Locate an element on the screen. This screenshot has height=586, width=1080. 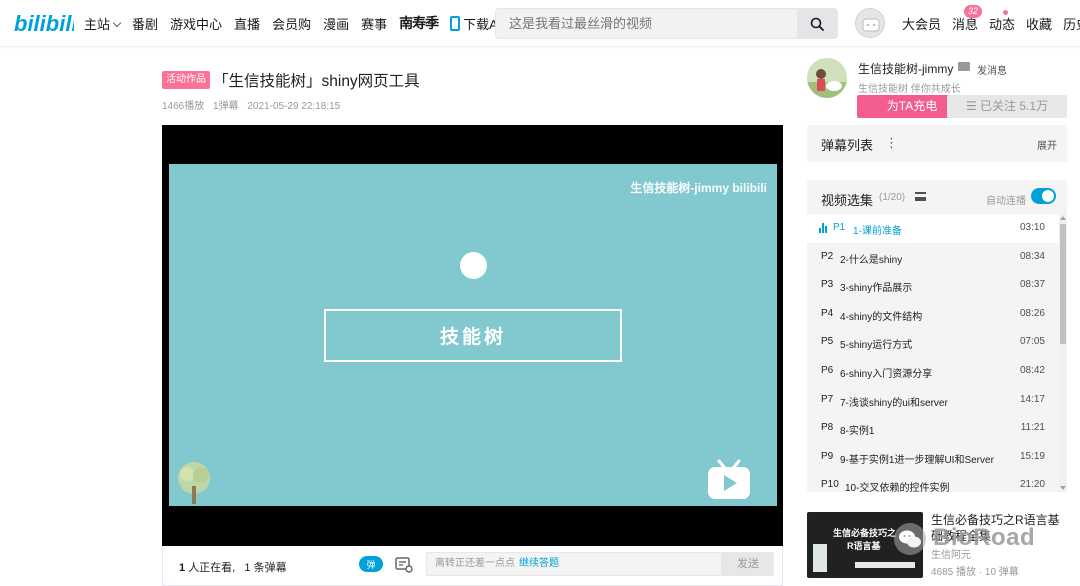
episode-name: 8-实例1 is located at coordinates (857, 432).